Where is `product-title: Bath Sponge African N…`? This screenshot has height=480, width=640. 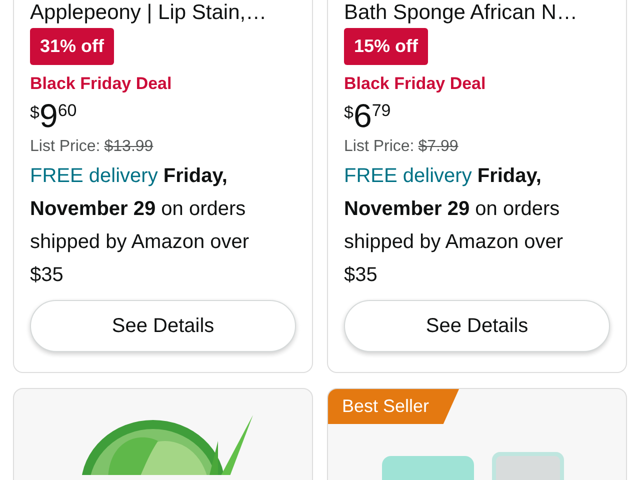
product-title: Bath Sponge African N… is located at coordinates (461, 13).